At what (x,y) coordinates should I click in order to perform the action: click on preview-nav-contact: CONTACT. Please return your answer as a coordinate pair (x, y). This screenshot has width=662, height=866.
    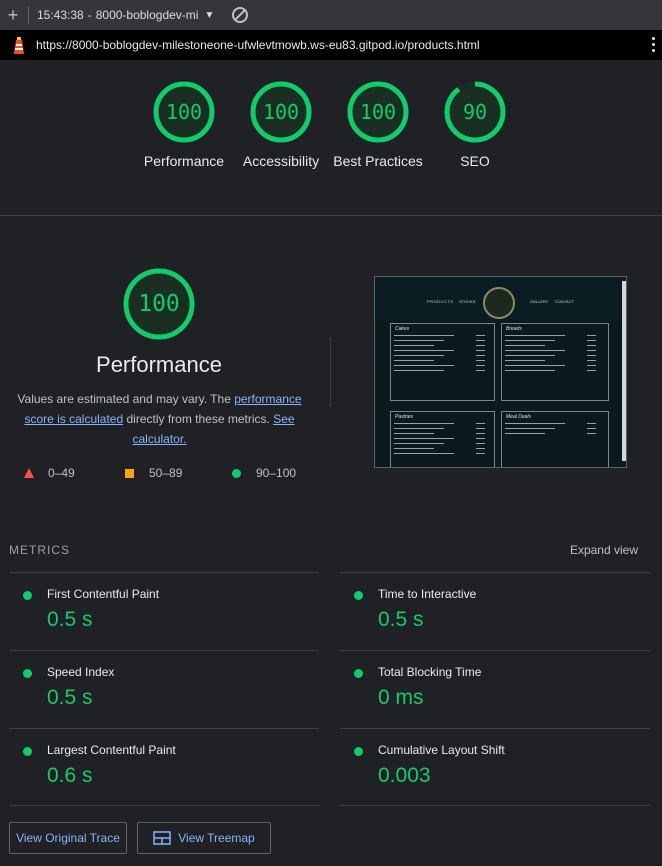
    Looking at the image, I should click on (565, 301).